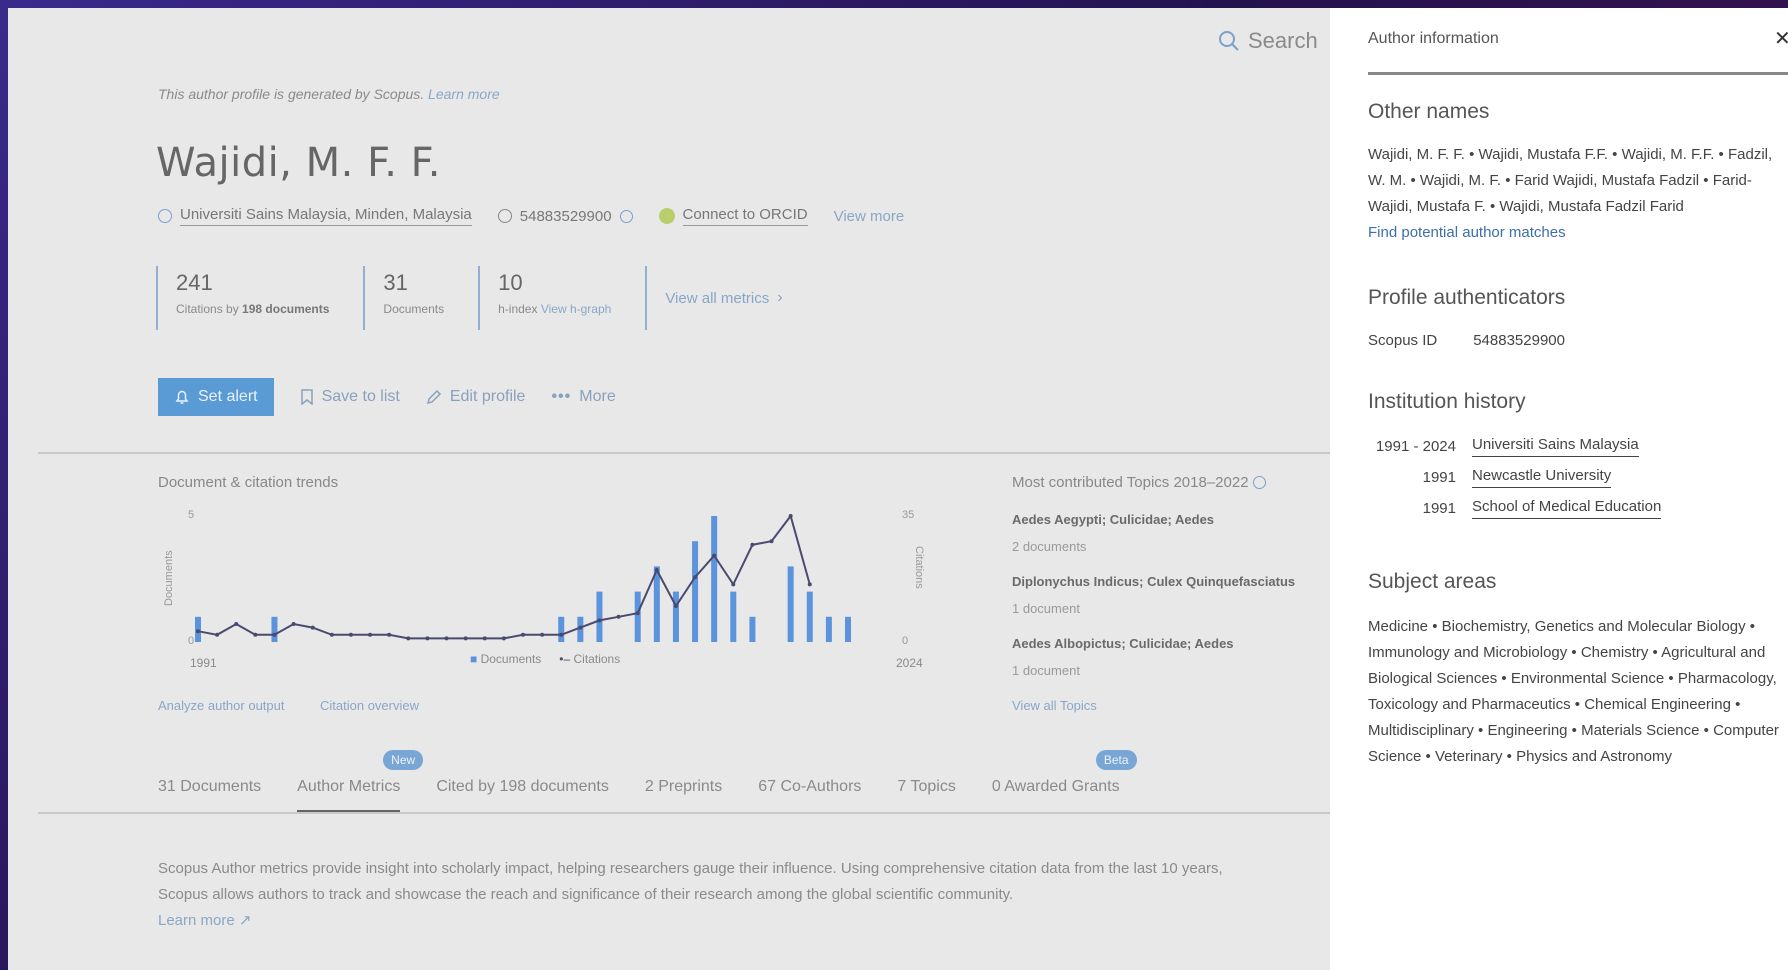 This screenshot has height=970, width=1788. I want to click on tab-author-metrics: New Author Metrics, so click(360, 781).